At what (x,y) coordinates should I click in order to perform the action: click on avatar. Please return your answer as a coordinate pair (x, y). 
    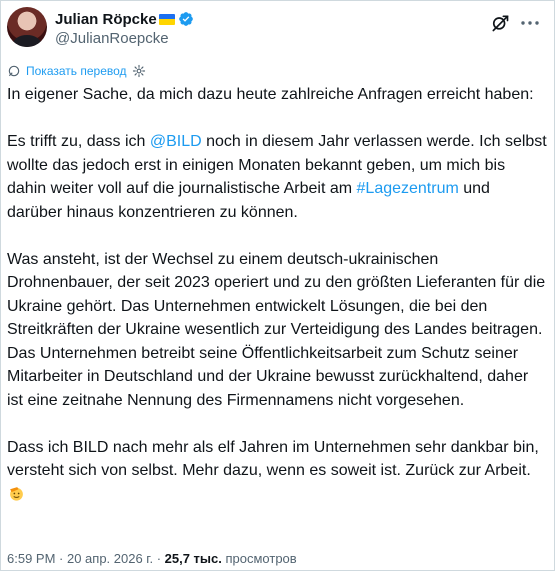
    Looking at the image, I should click on (27, 27).